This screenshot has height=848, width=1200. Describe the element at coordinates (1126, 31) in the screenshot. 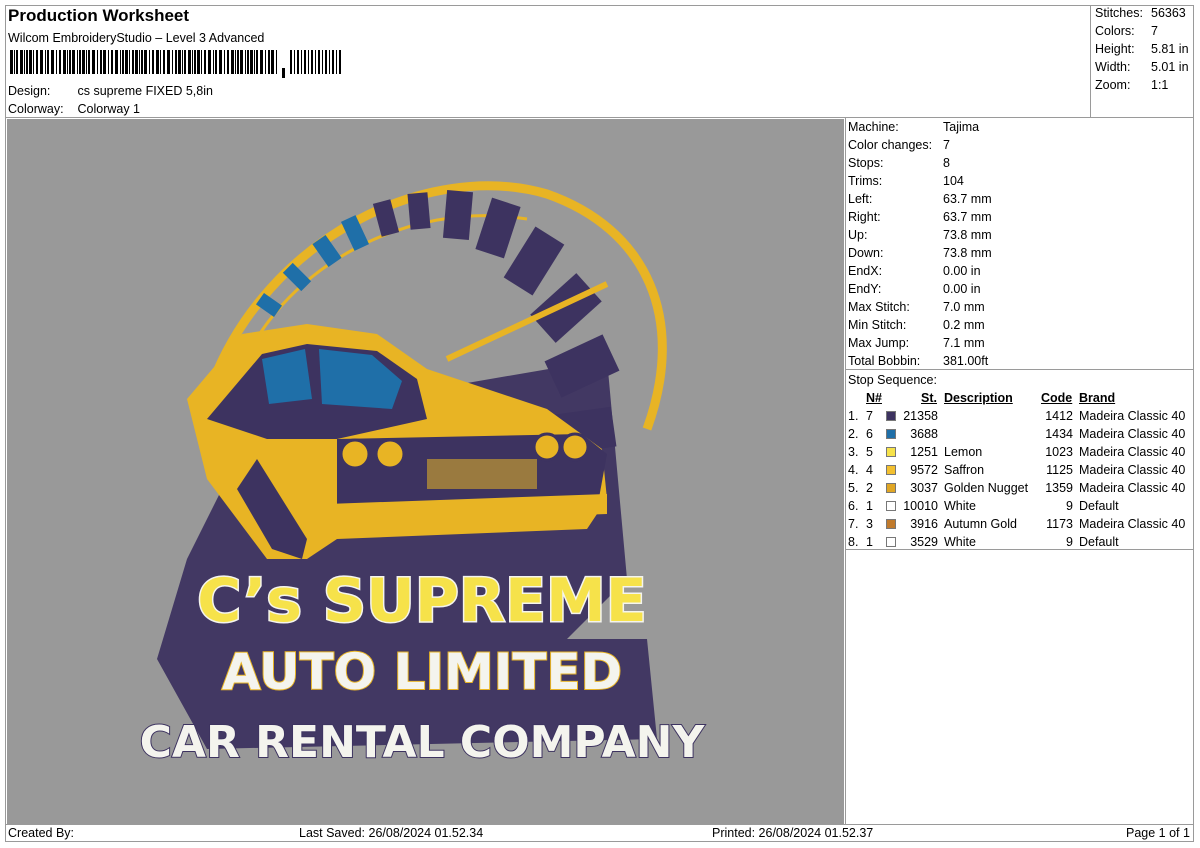

I see `stat-colors: Colors: 7` at that location.